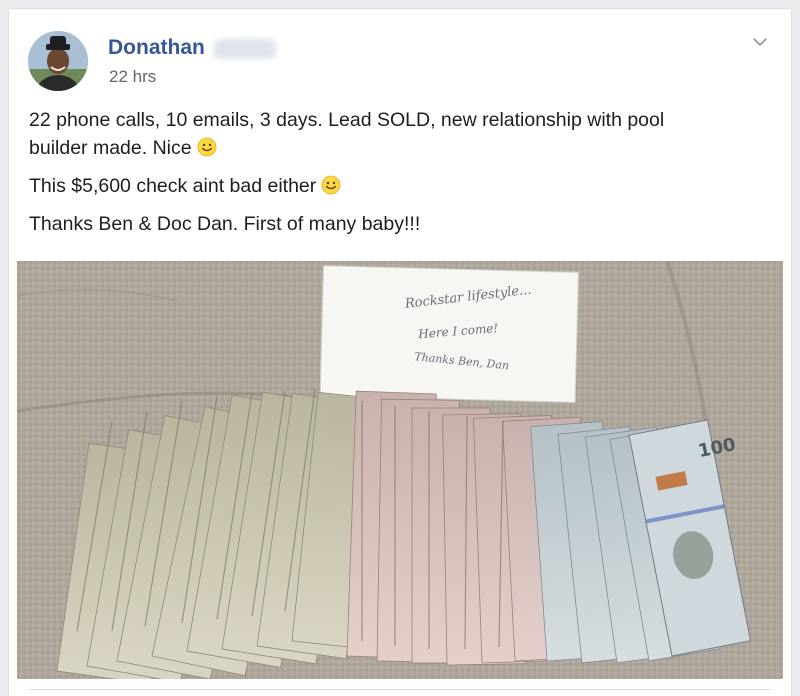 The image size is (800, 696). Describe the element at coordinates (245, 49) in the screenshot. I see `redacted-surname` at that location.